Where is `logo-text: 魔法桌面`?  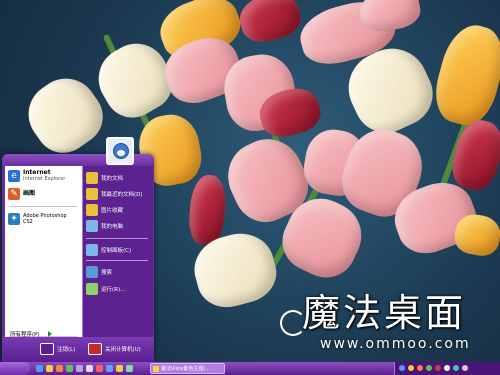 logo-text: 魔法桌面 is located at coordinates (384, 313).